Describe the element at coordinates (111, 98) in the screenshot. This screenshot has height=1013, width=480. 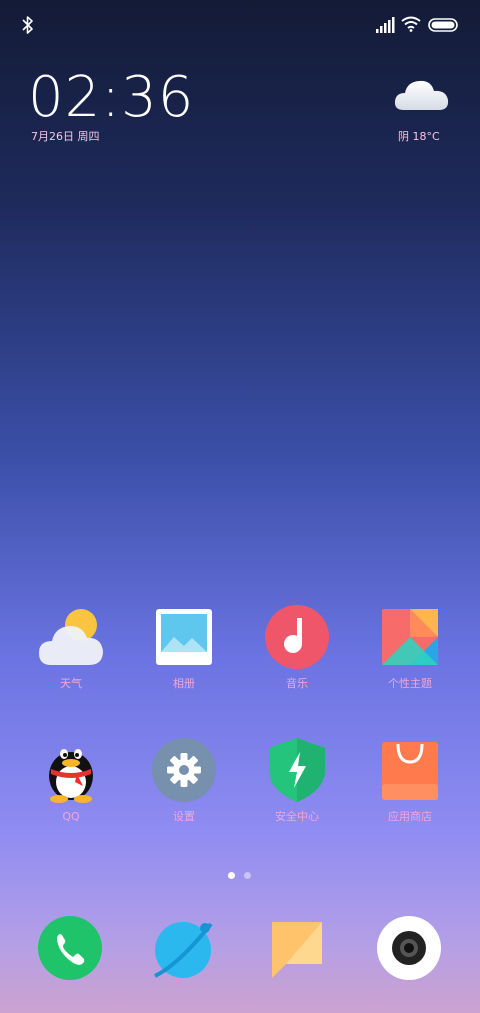
I see `clock-time: 02:36` at that location.